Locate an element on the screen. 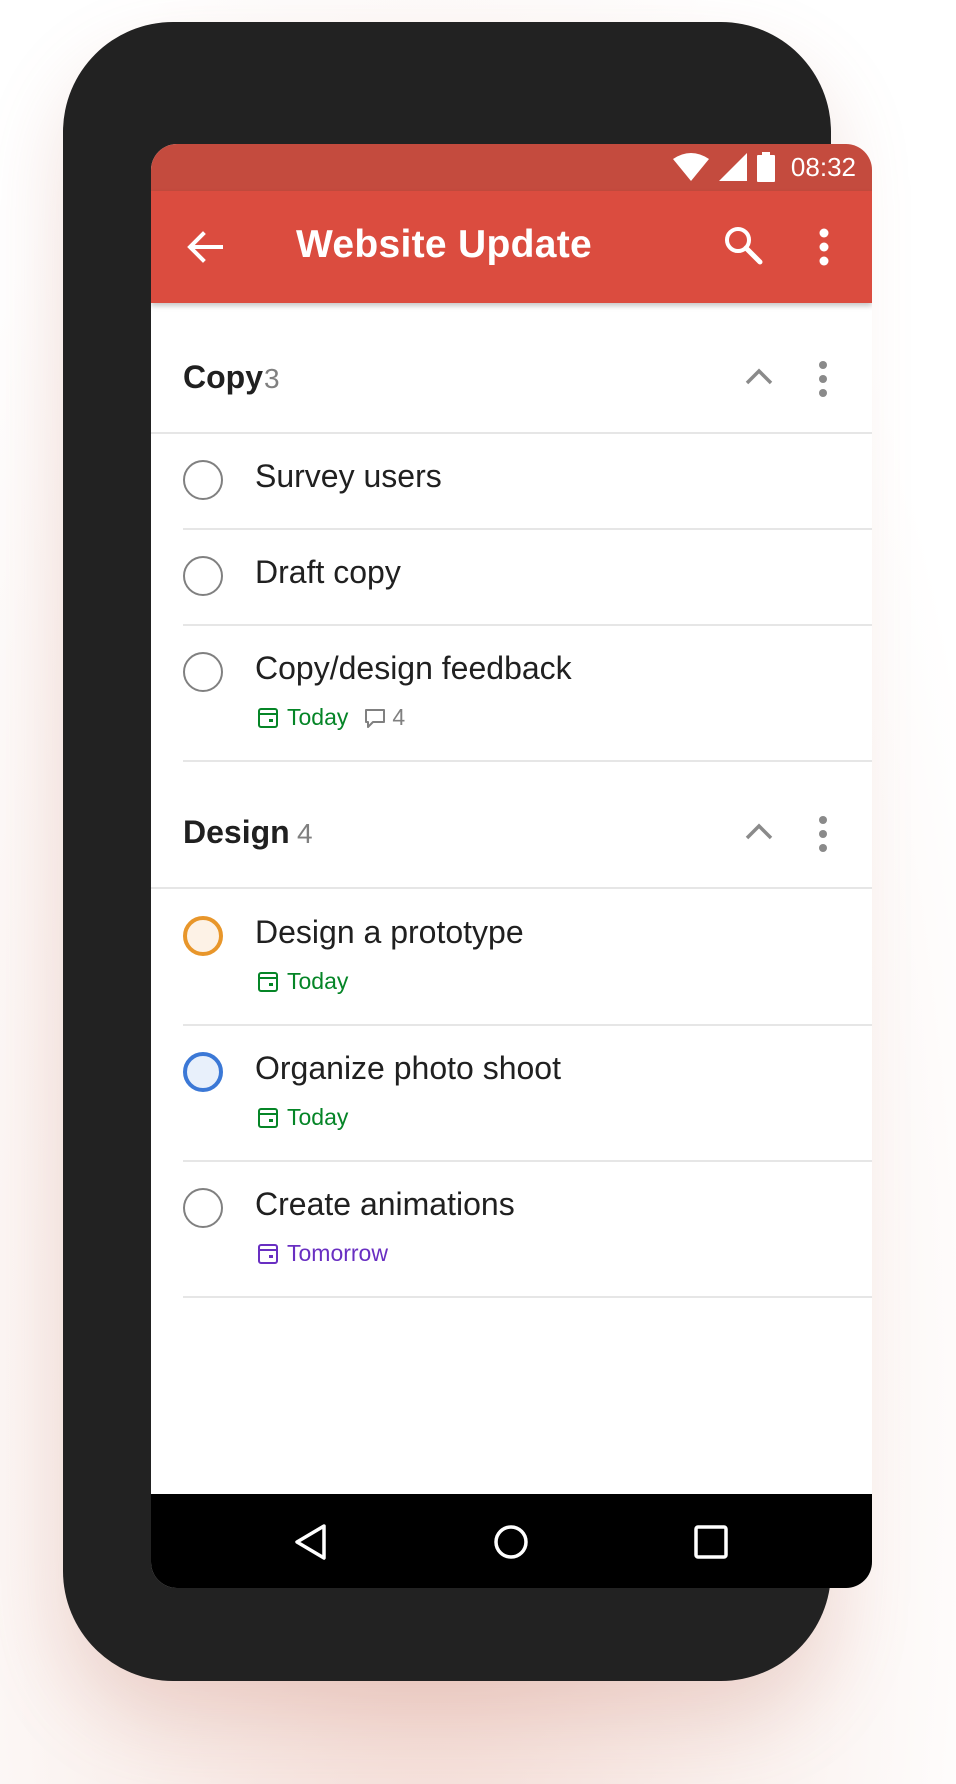 The image size is (956, 1784). section-header-copy: Copy 3 is located at coordinates (511, 370).